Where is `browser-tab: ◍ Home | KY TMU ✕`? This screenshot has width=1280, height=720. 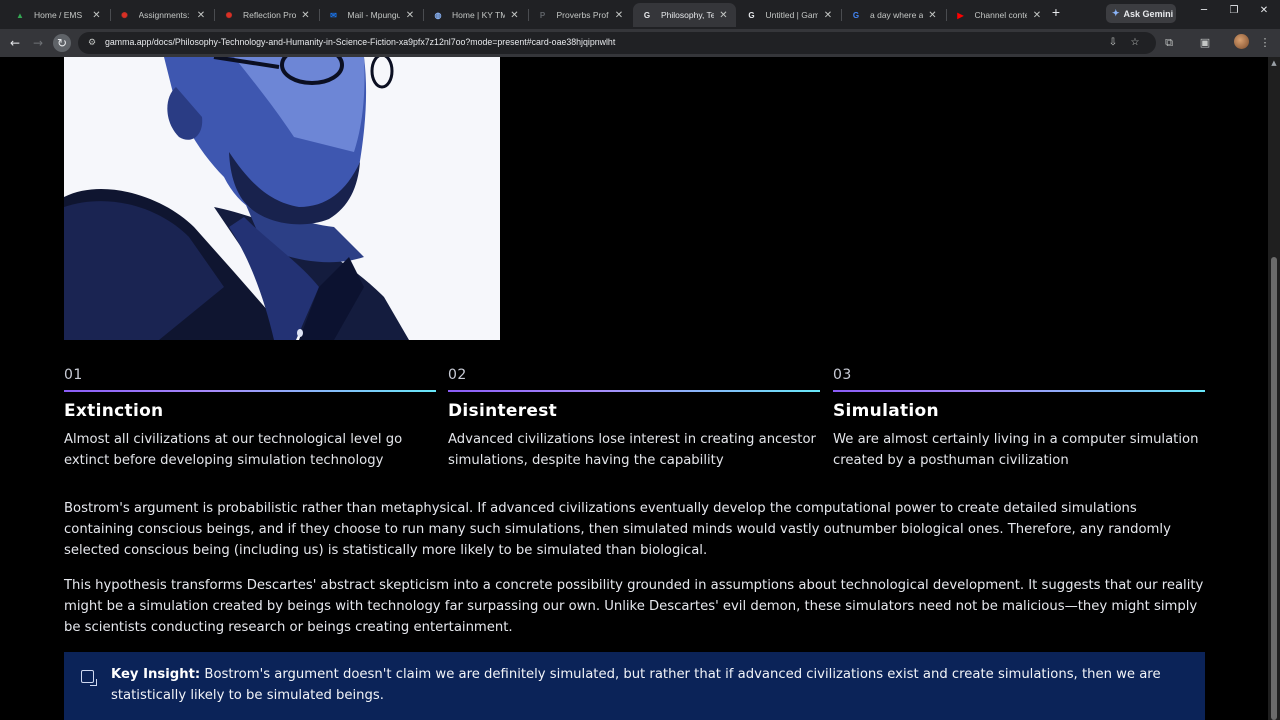 browser-tab: ◍ Home | KY TMU ✕ is located at coordinates (475, 15).